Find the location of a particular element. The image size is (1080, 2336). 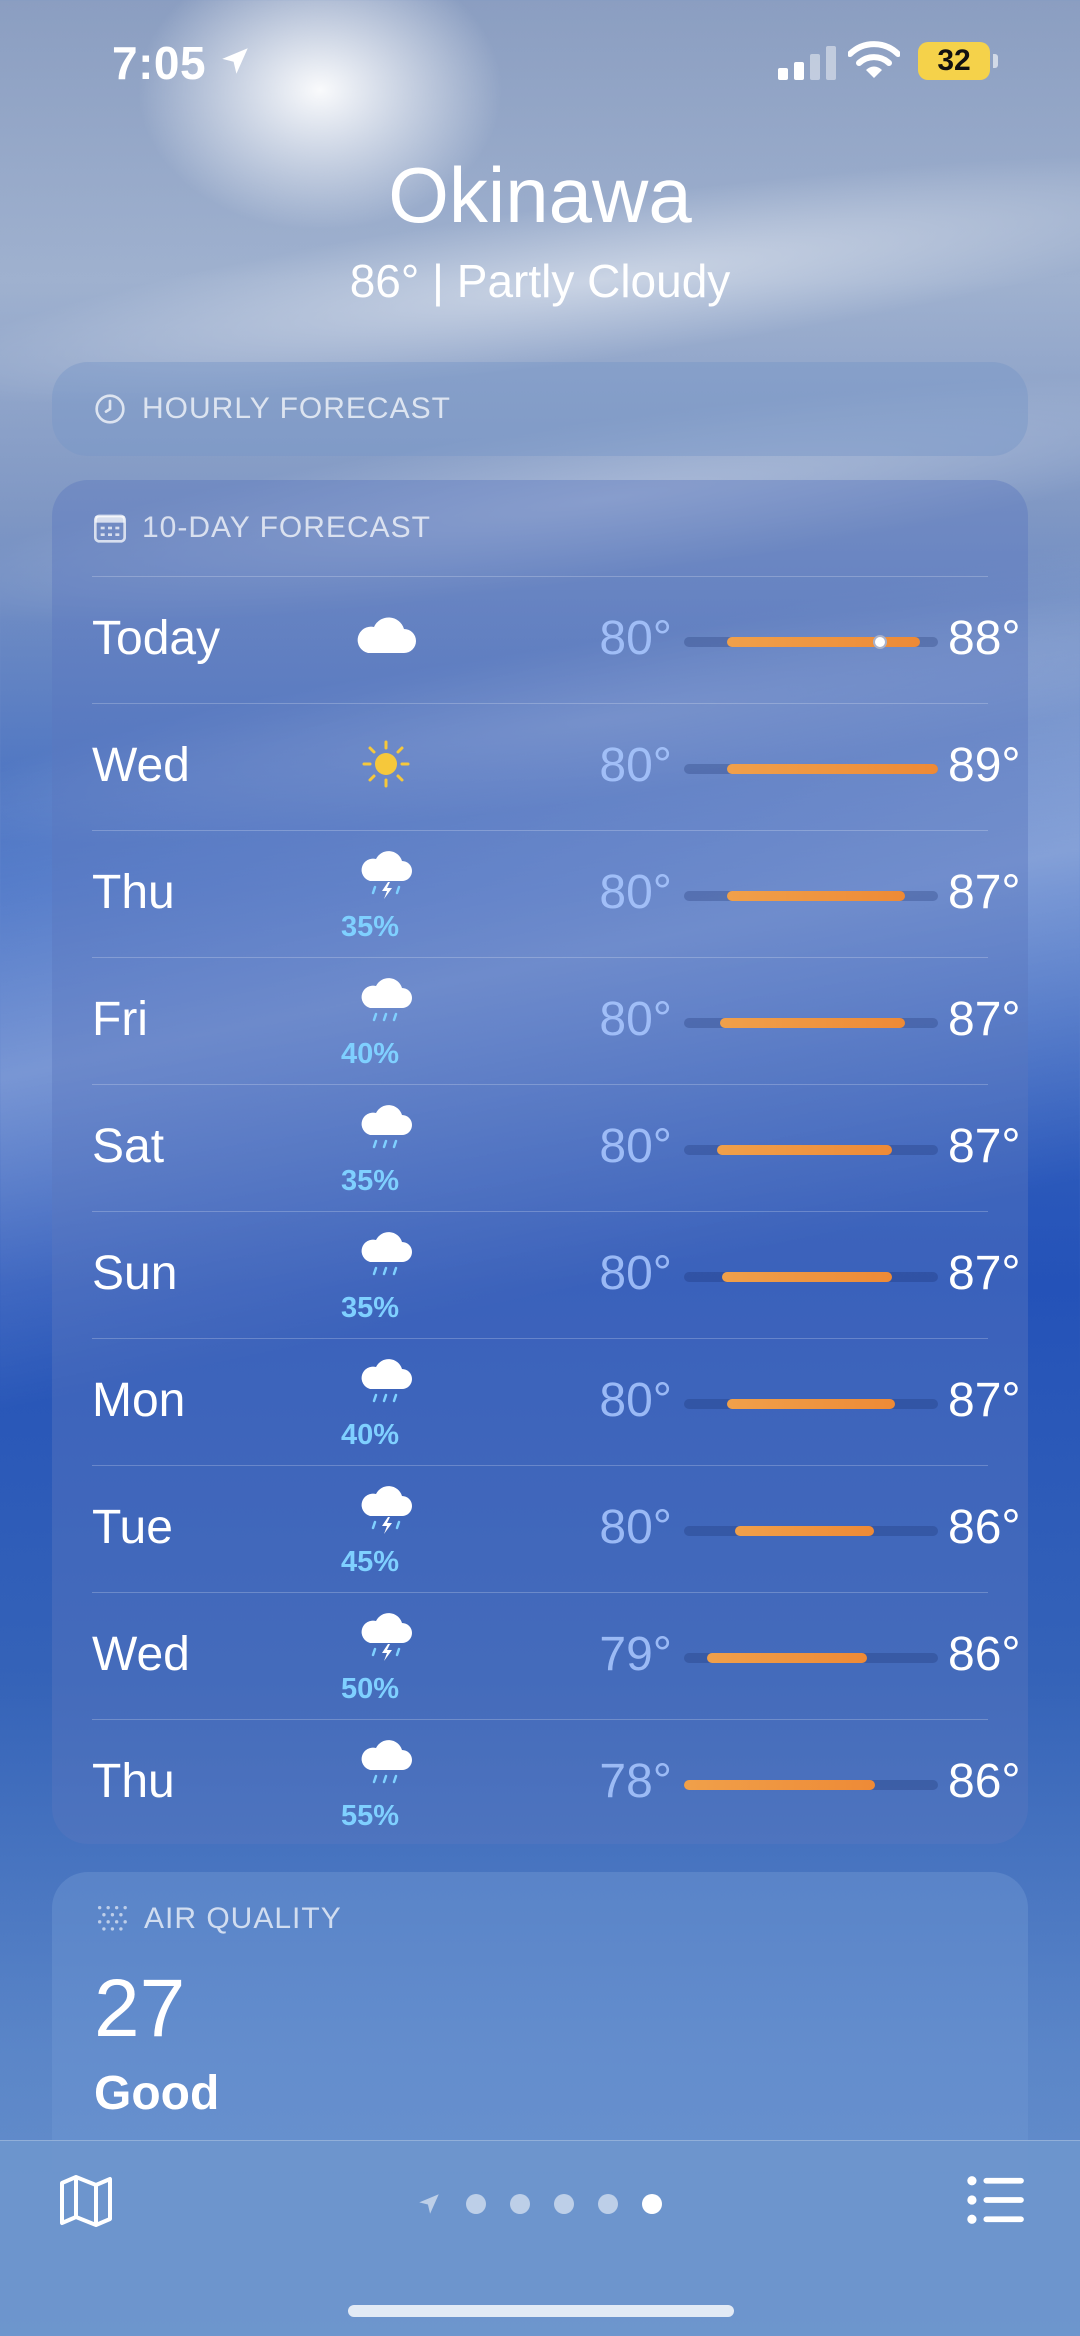

clock-icon is located at coordinates (110, 409).